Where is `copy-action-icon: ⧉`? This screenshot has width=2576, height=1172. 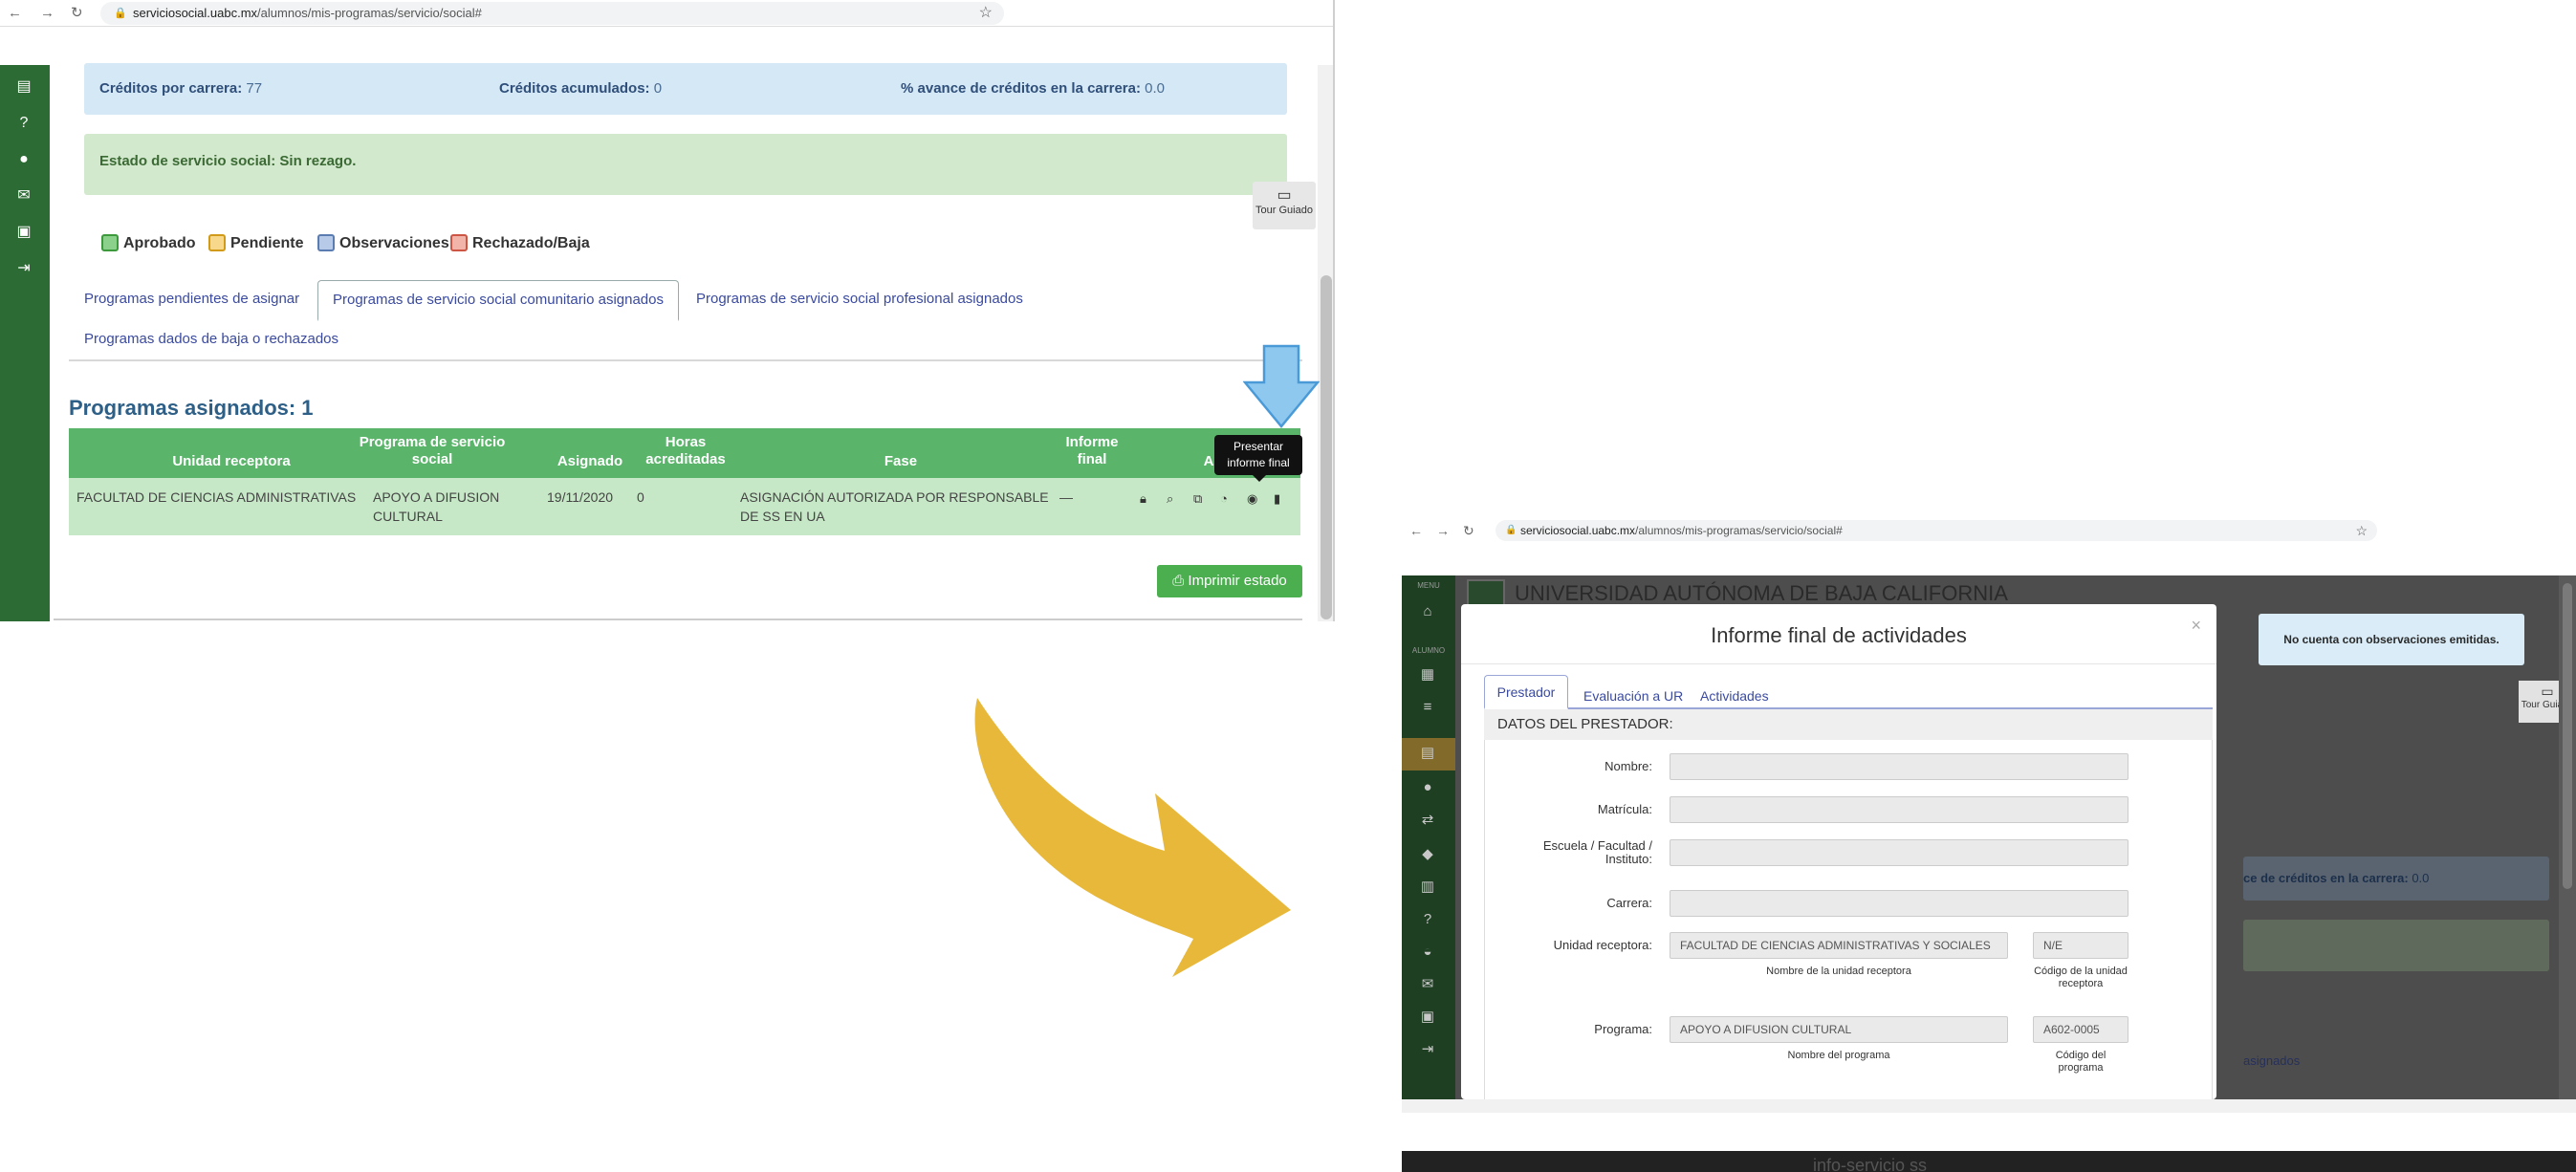 copy-action-icon: ⧉ is located at coordinates (1197, 499).